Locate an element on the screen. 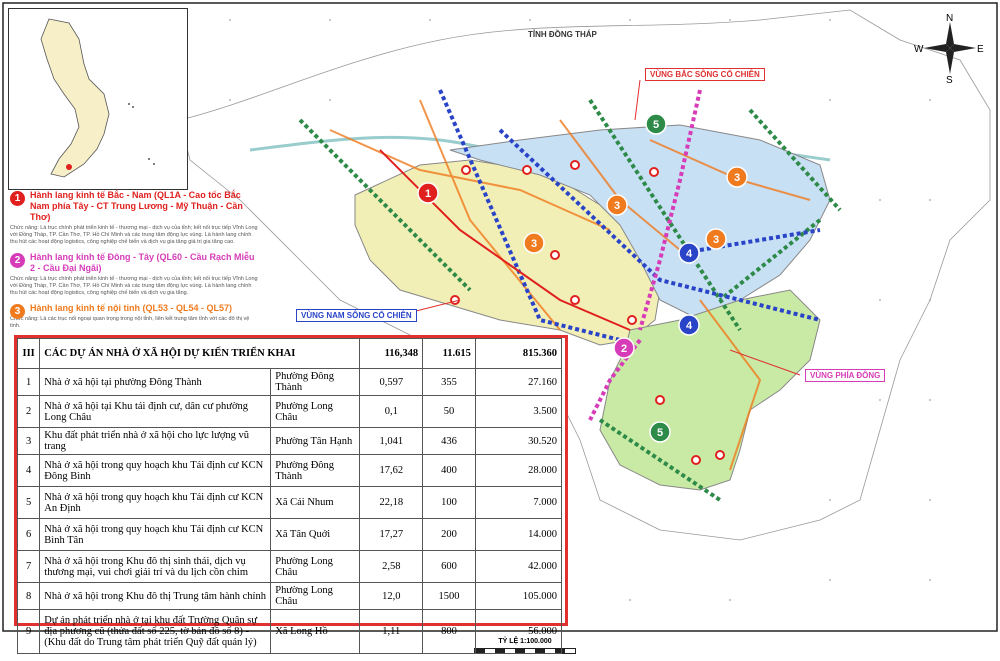  row-units: 800 is located at coordinates (449, 631).